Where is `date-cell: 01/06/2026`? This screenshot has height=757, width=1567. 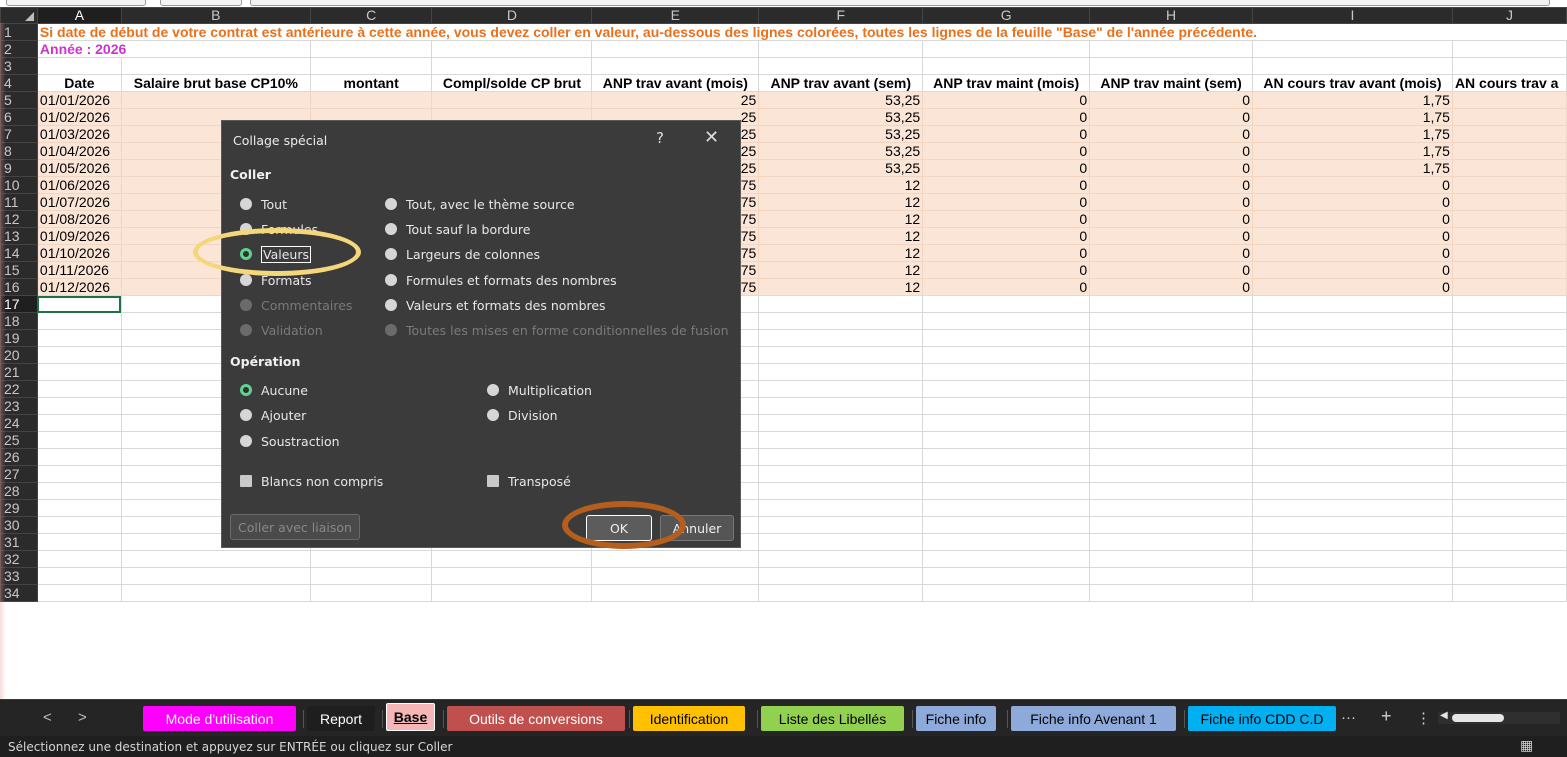 date-cell: 01/06/2026 is located at coordinates (79, 185).